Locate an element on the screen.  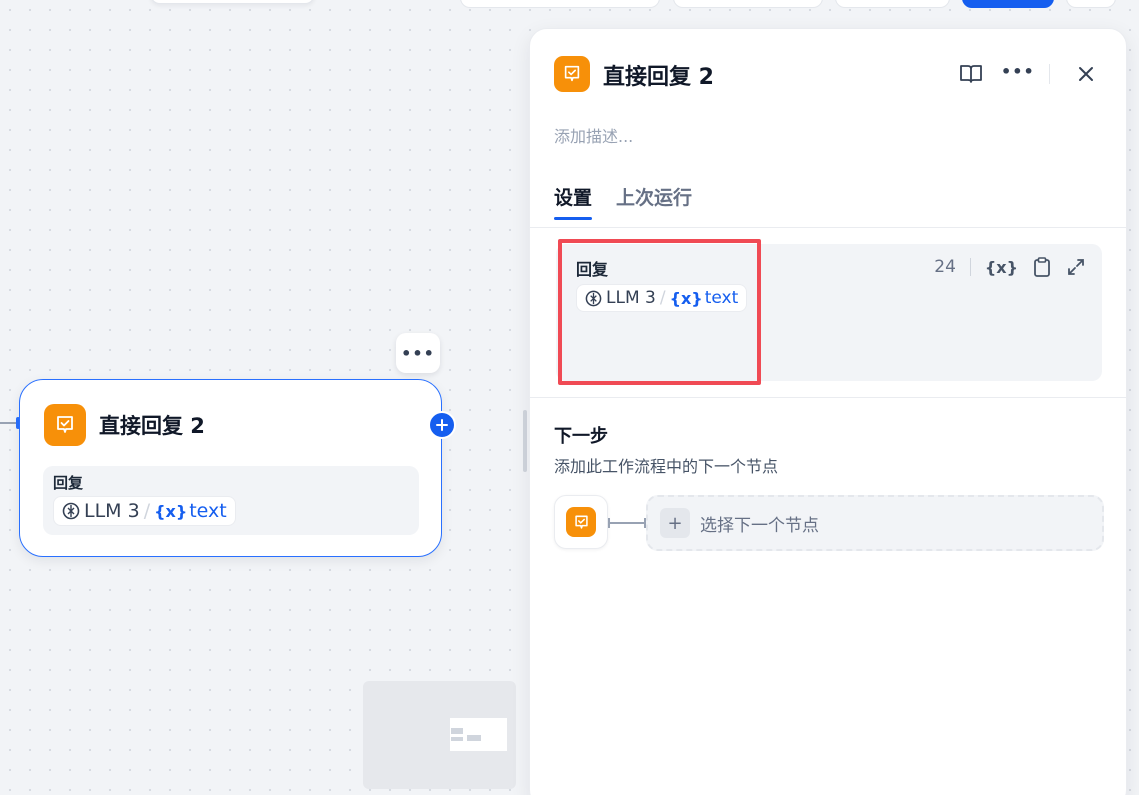
more-icon: ••• is located at coordinates (418, 353).